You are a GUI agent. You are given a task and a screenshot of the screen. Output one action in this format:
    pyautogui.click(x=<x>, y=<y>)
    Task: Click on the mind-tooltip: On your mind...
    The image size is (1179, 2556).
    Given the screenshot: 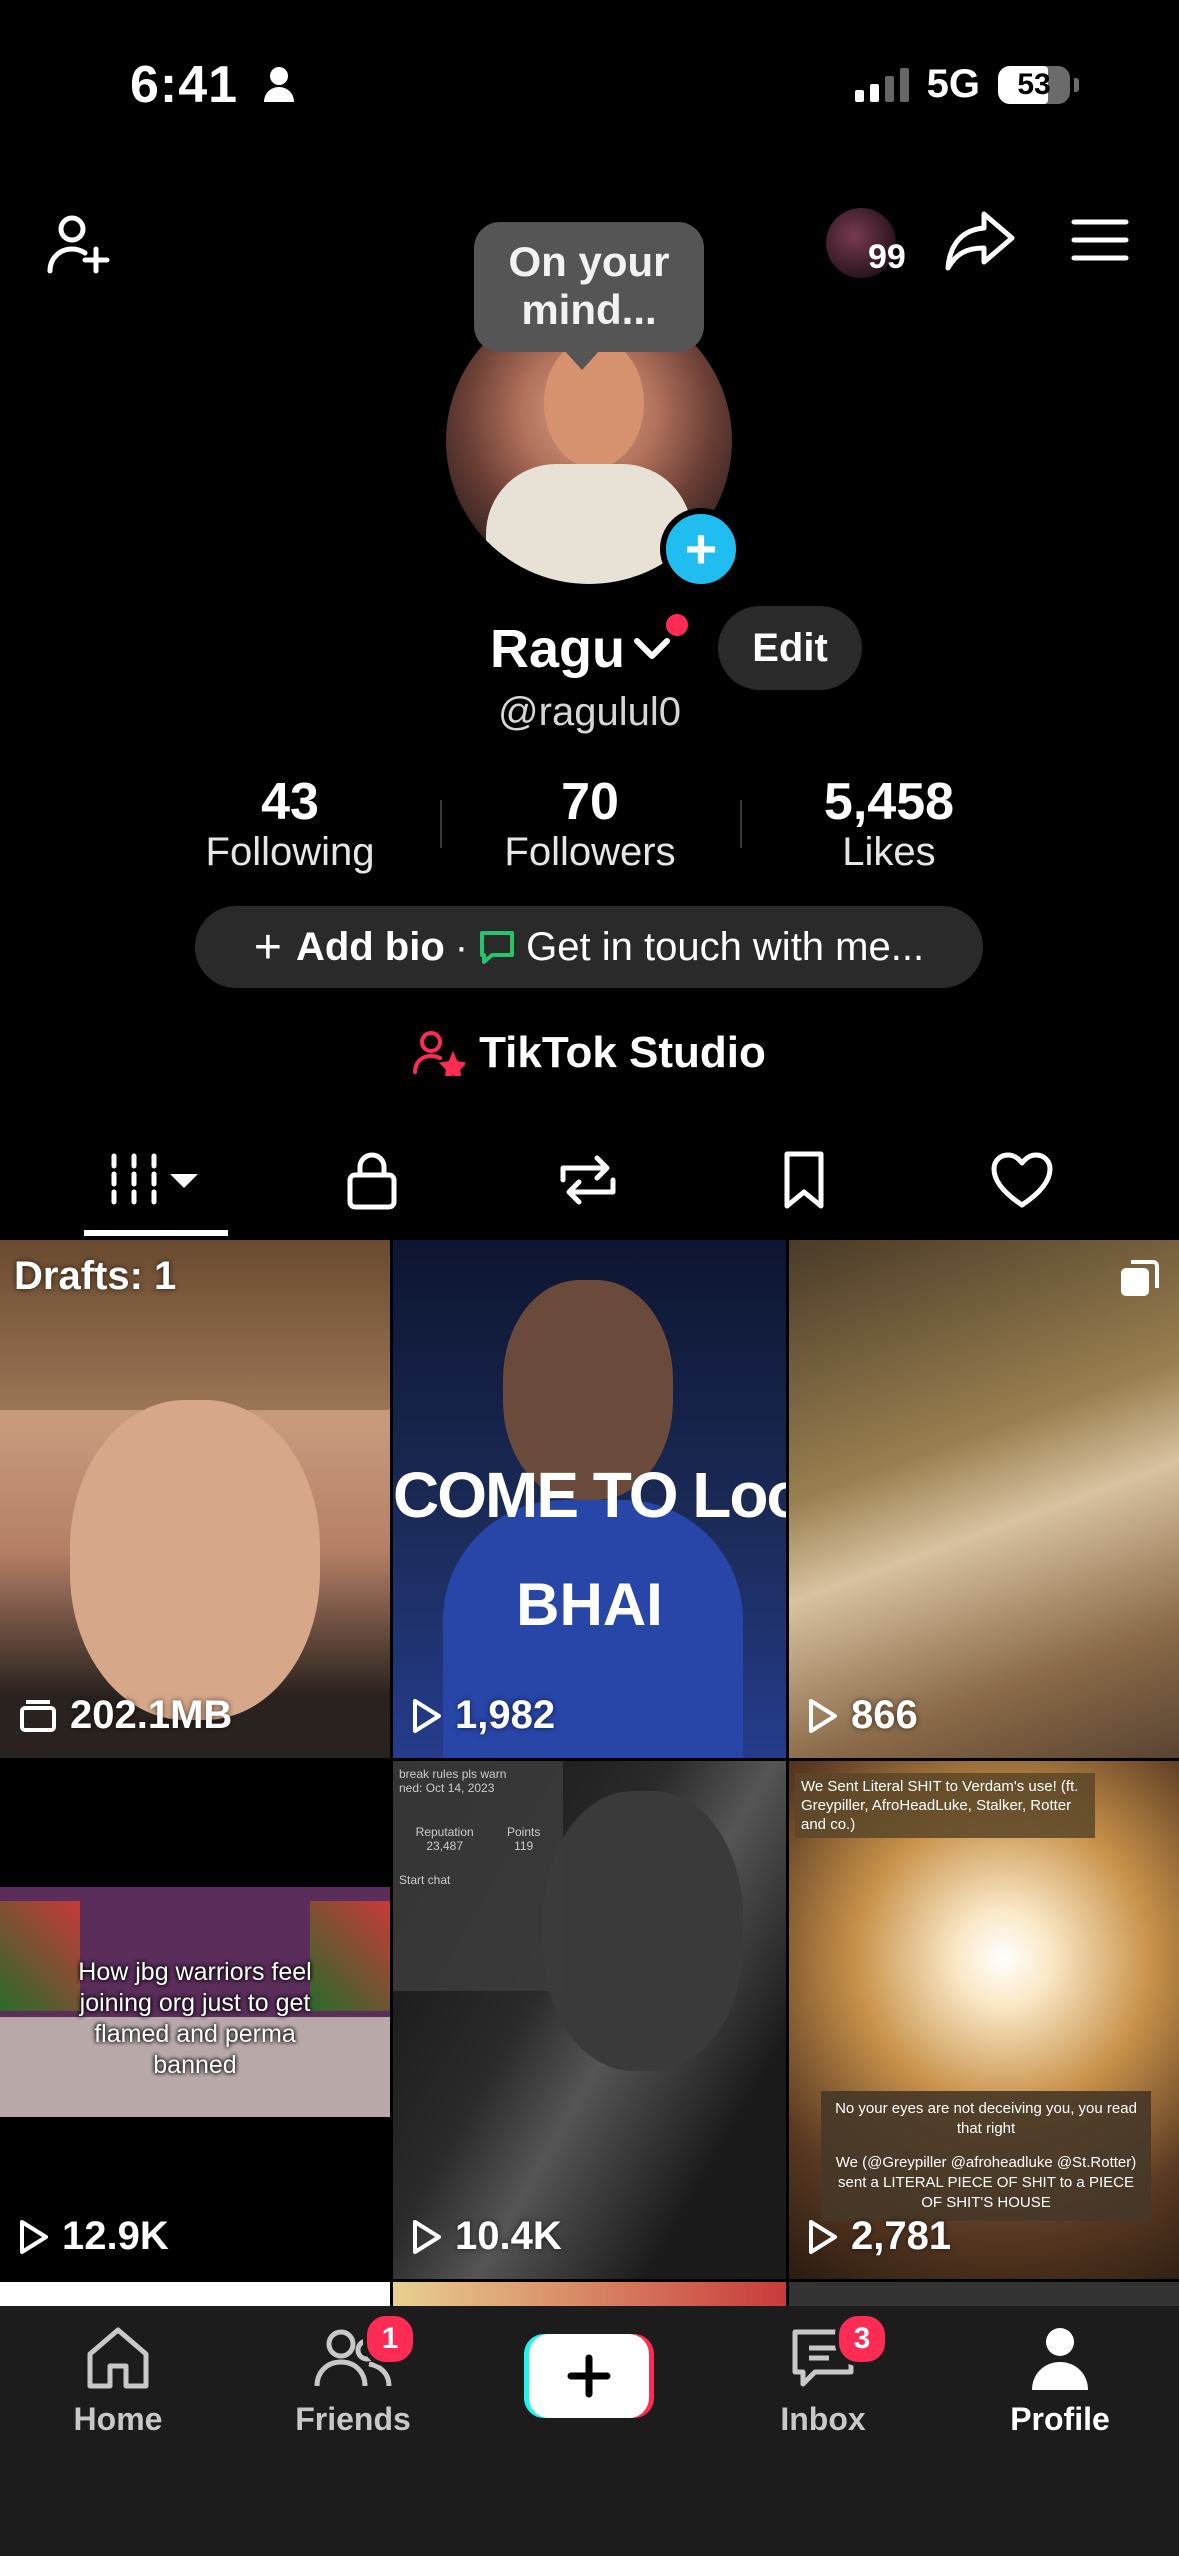 What is the action you would take?
    pyautogui.click(x=589, y=296)
    